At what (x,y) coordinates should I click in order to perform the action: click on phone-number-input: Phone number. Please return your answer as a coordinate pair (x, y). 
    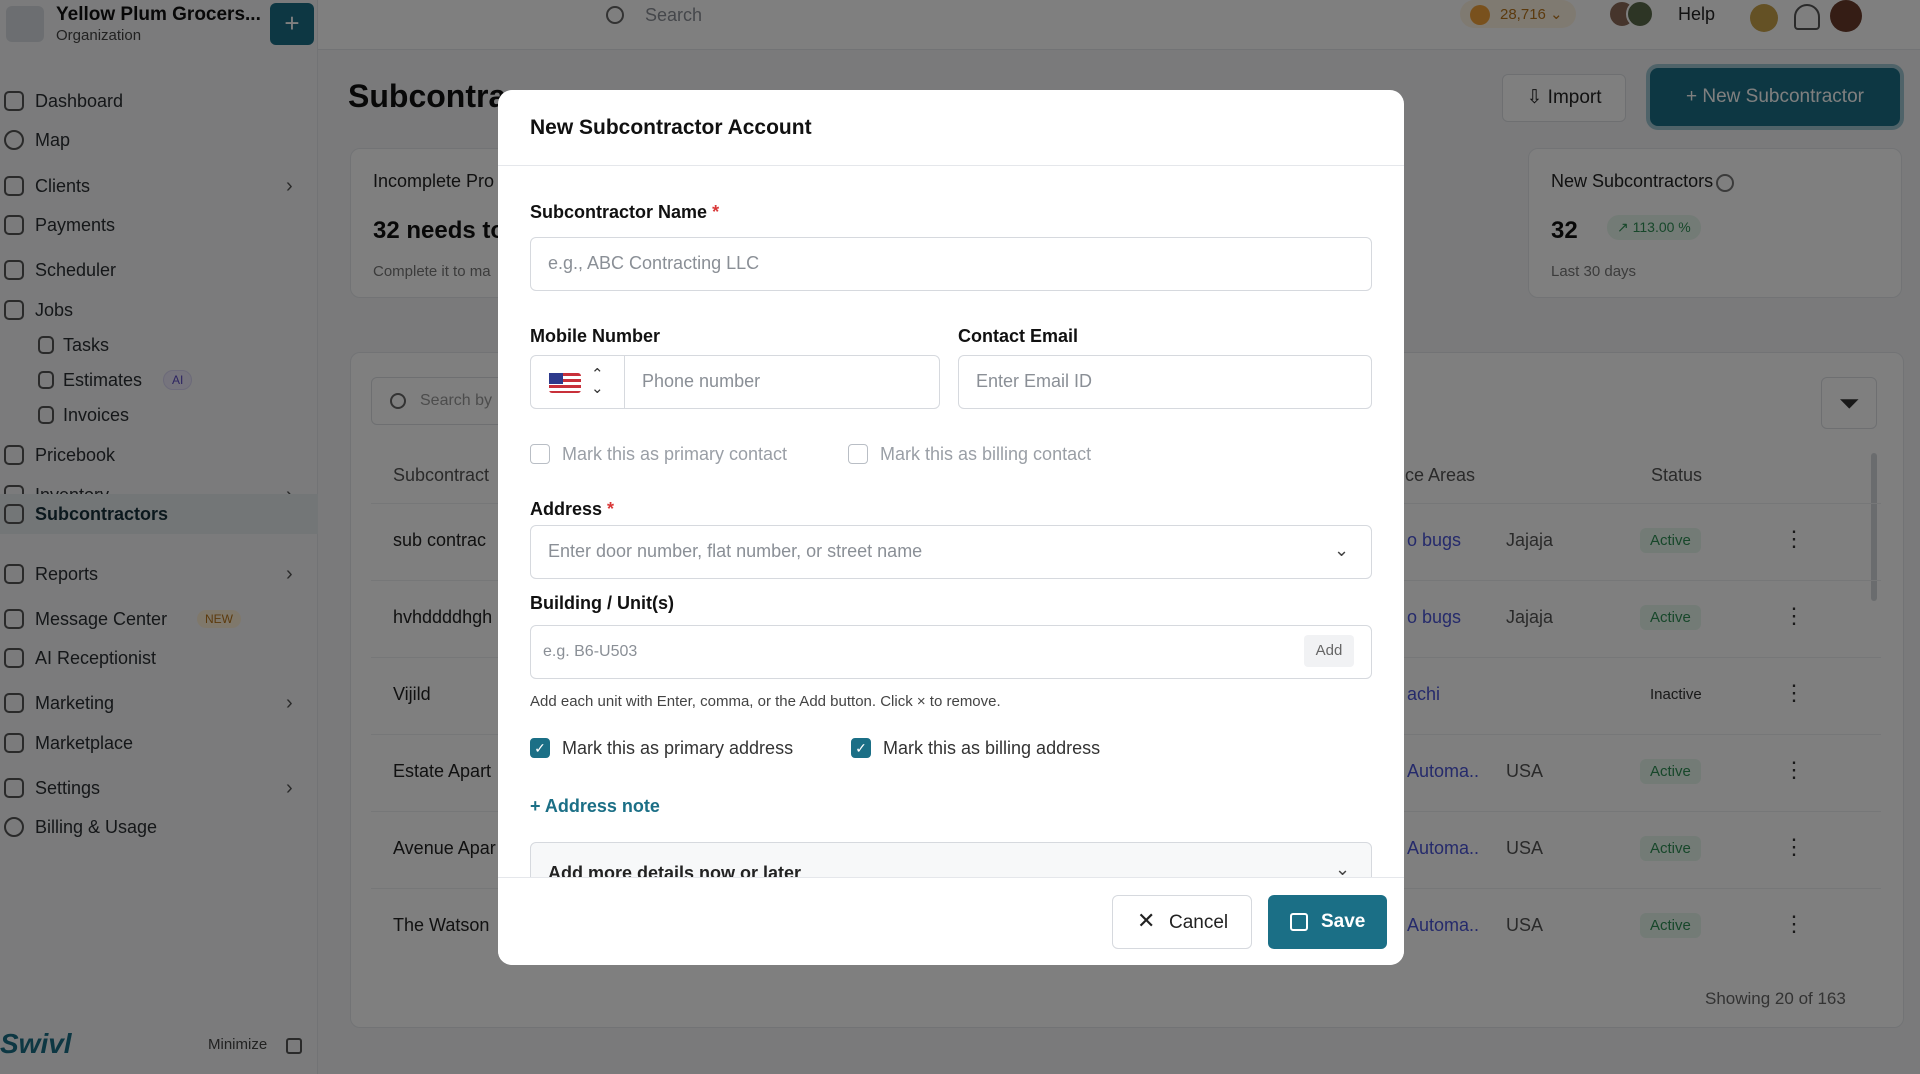
    Looking at the image, I should click on (782, 382).